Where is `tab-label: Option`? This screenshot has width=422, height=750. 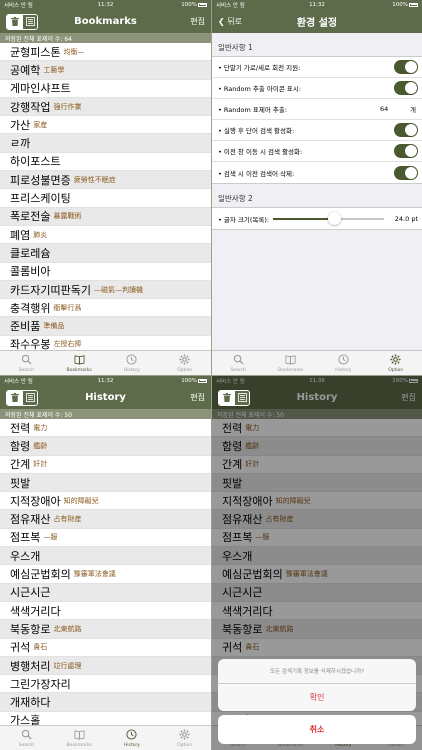
tab-label: Option is located at coordinates (396, 370).